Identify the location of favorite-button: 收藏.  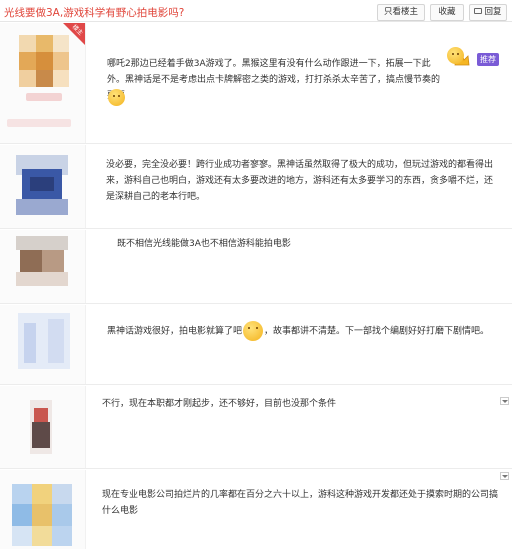
(447, 12).